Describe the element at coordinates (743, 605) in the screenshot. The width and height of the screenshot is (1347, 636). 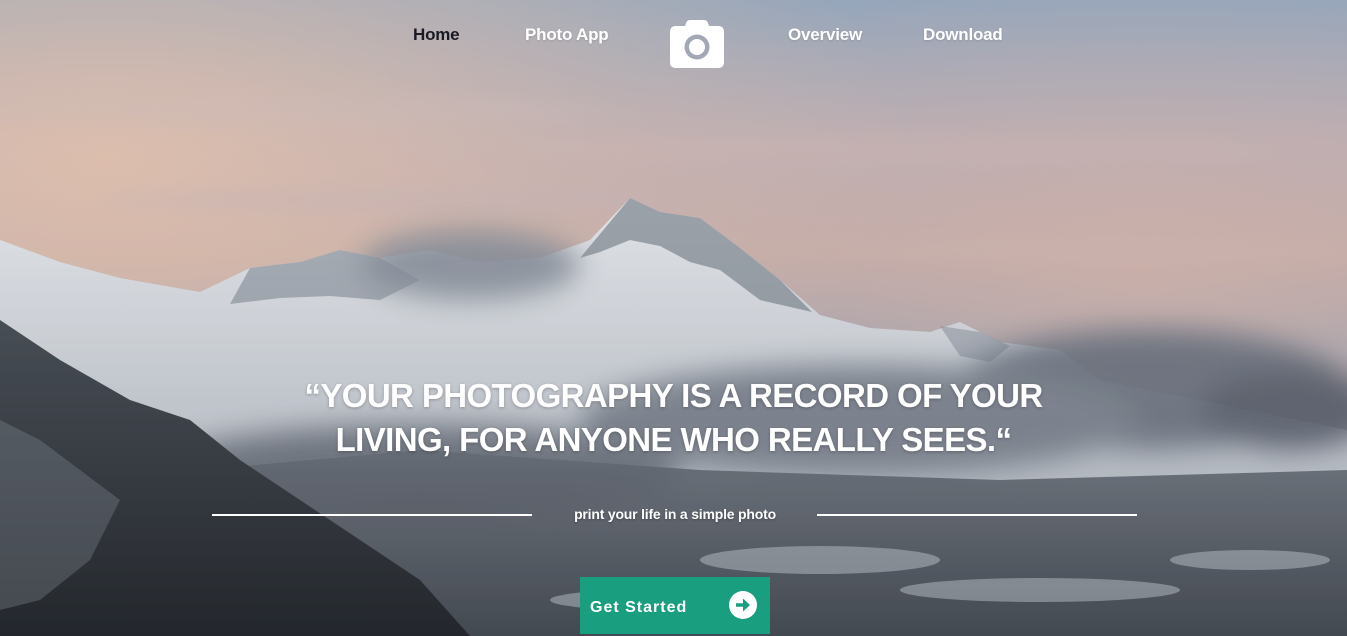
I see `arrow-right-circle-icon` at that location.